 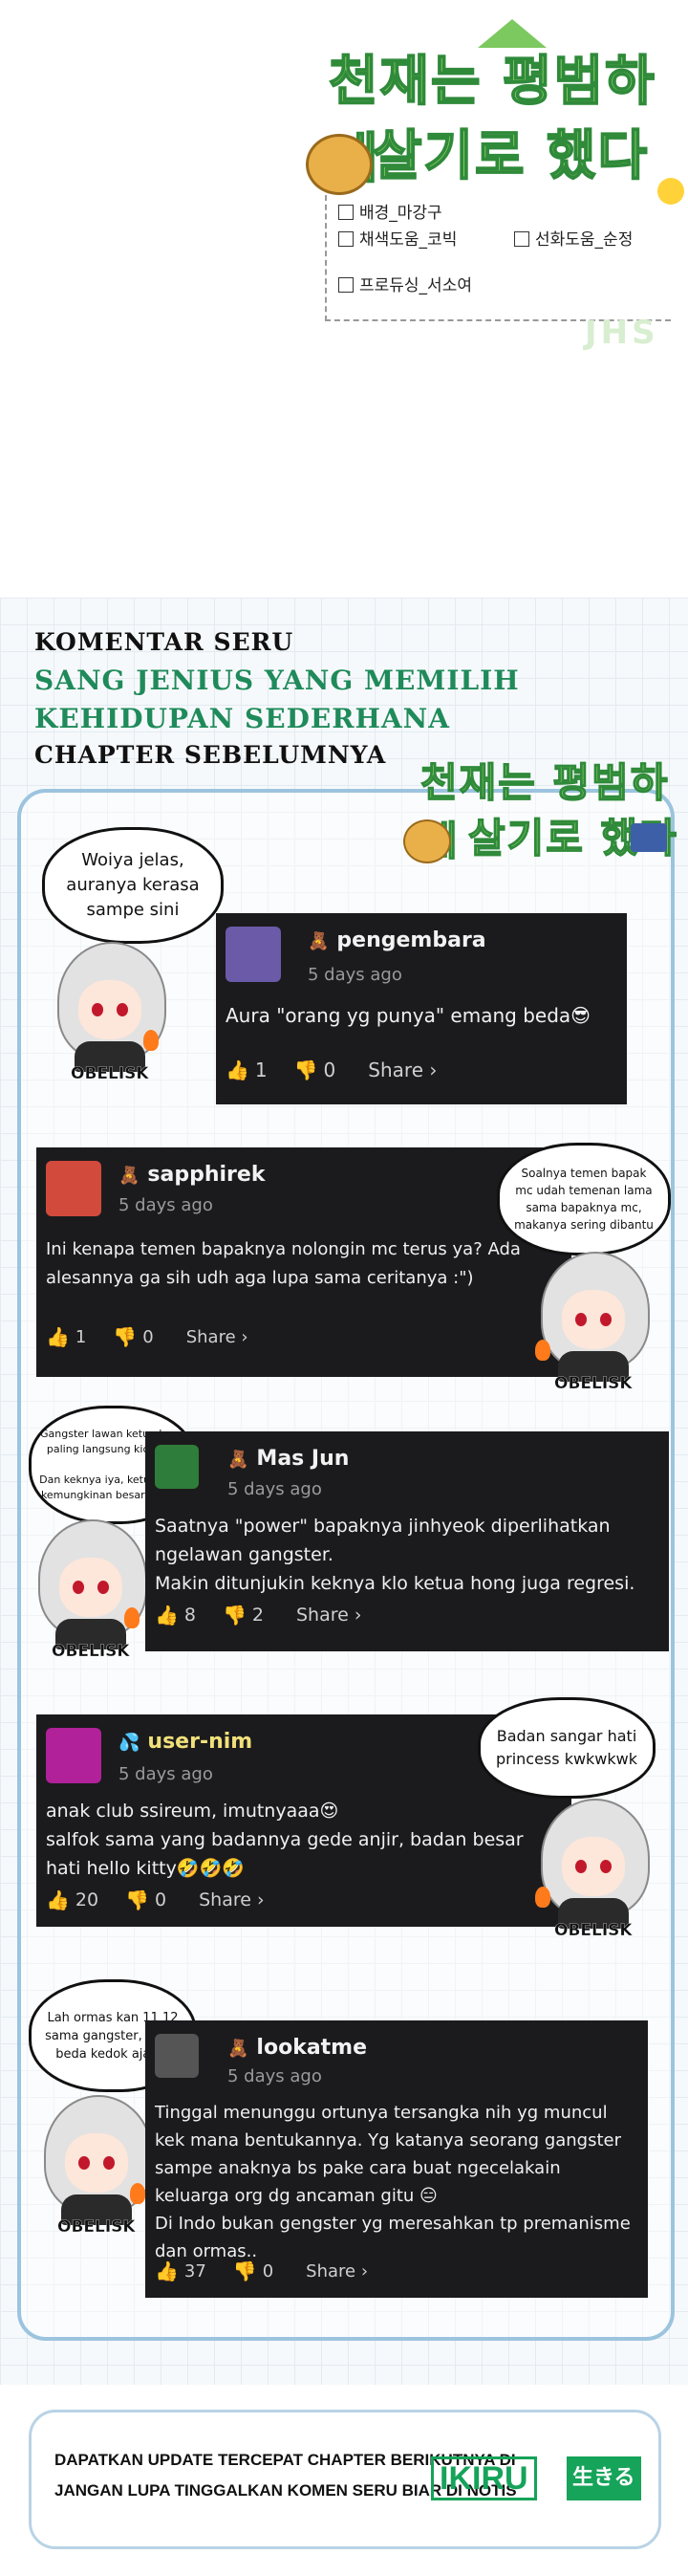 I want to click on series-title-line-1: SANG JENIUS YANG MEMILIH, so click(x=277, y=680).